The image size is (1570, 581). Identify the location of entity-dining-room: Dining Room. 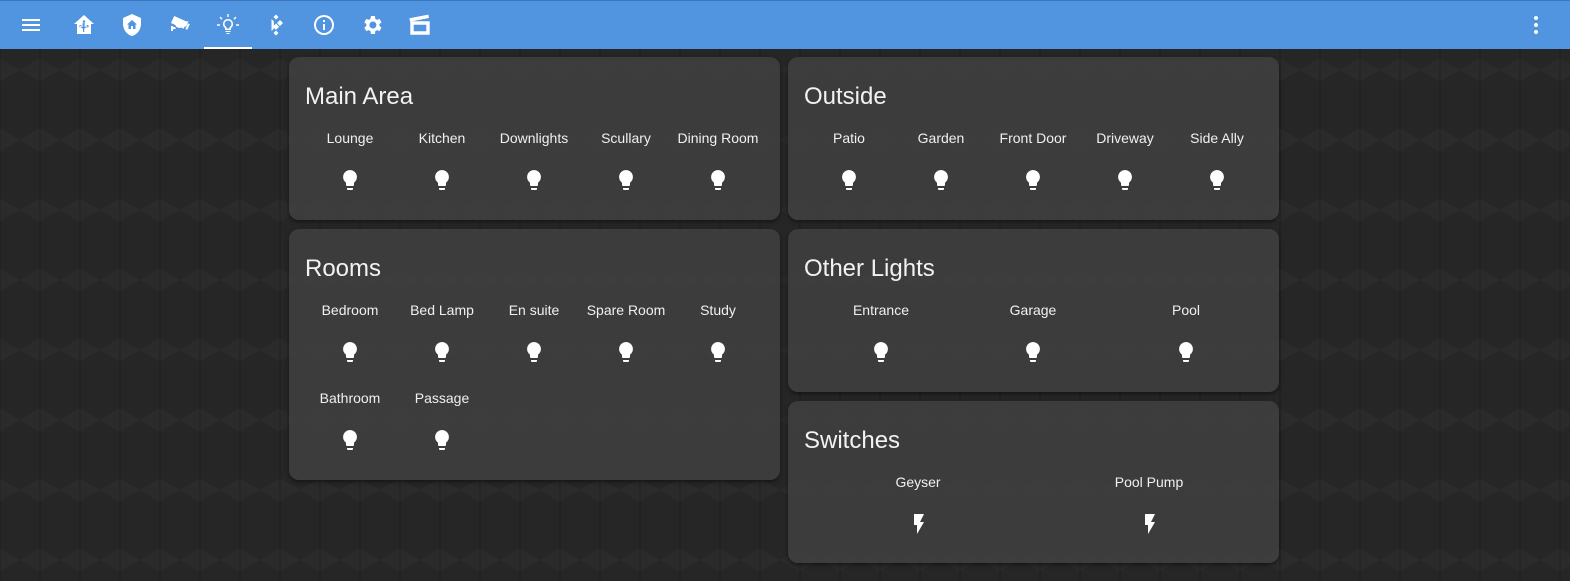
(718, 160).